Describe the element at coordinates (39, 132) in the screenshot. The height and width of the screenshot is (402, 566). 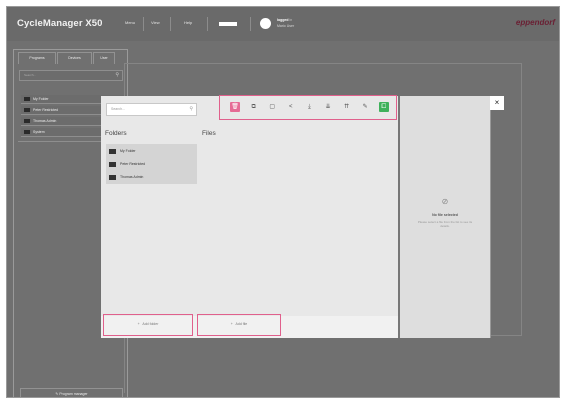
I see `sidebar-item-label: System` at that location.